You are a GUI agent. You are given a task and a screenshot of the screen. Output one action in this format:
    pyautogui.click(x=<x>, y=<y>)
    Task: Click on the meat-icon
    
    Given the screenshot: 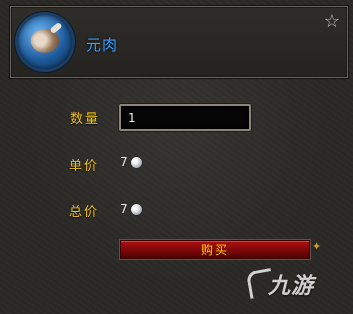 What is the action you would take?
    pyautogui.click(x=45, y=42)
    